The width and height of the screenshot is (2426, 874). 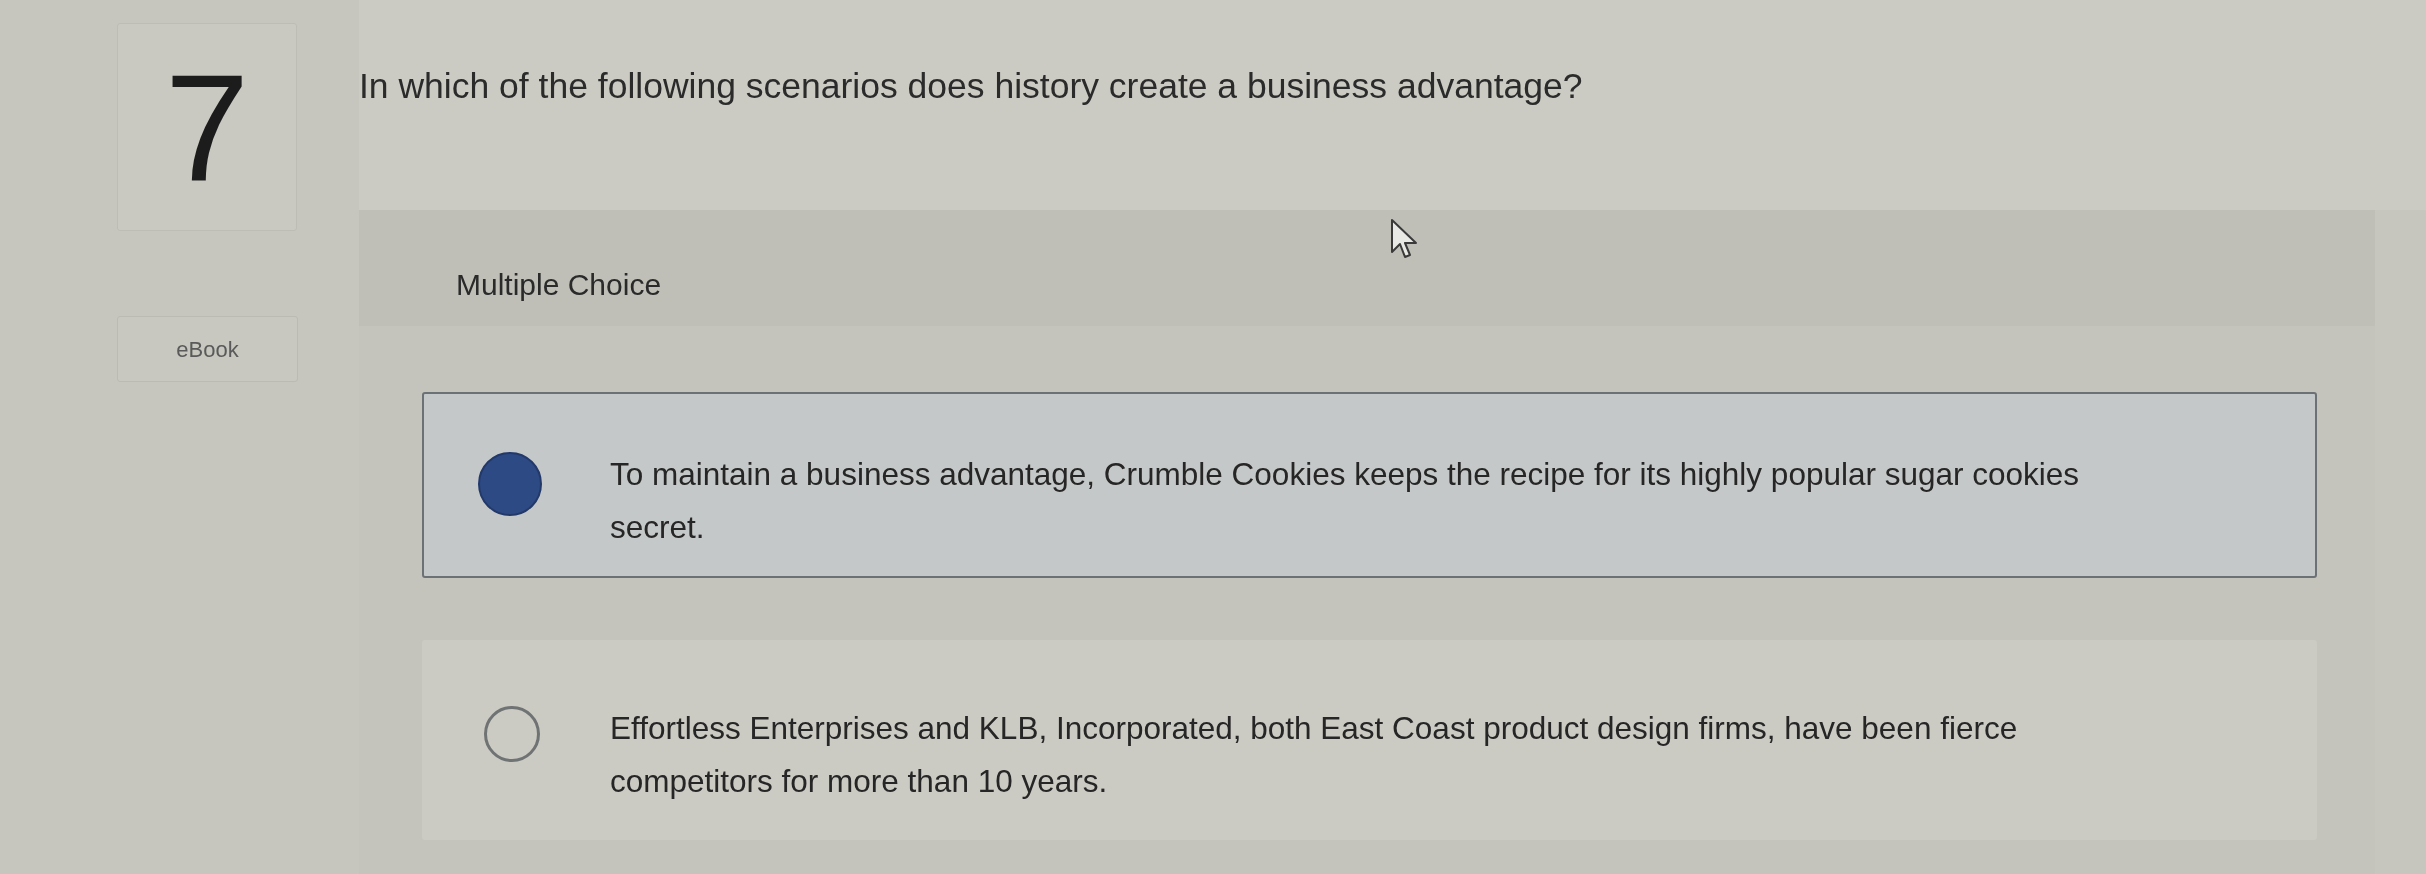 What do you see at coordinates (1314, 755) in the screenshot?
I see `option-text: Effortless Enterprises and KLB, Incorporated, both East Coast product design firms, have been fierce competitors for more than 10 years.` at bounding box center [1314, 755].